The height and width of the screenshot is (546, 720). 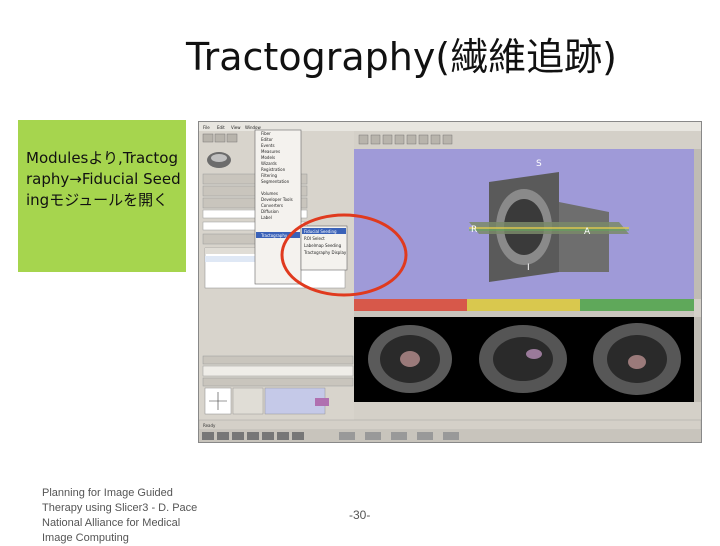 I want to click on footer-line: National Alliance for Medical, so click(x=111, y=523).